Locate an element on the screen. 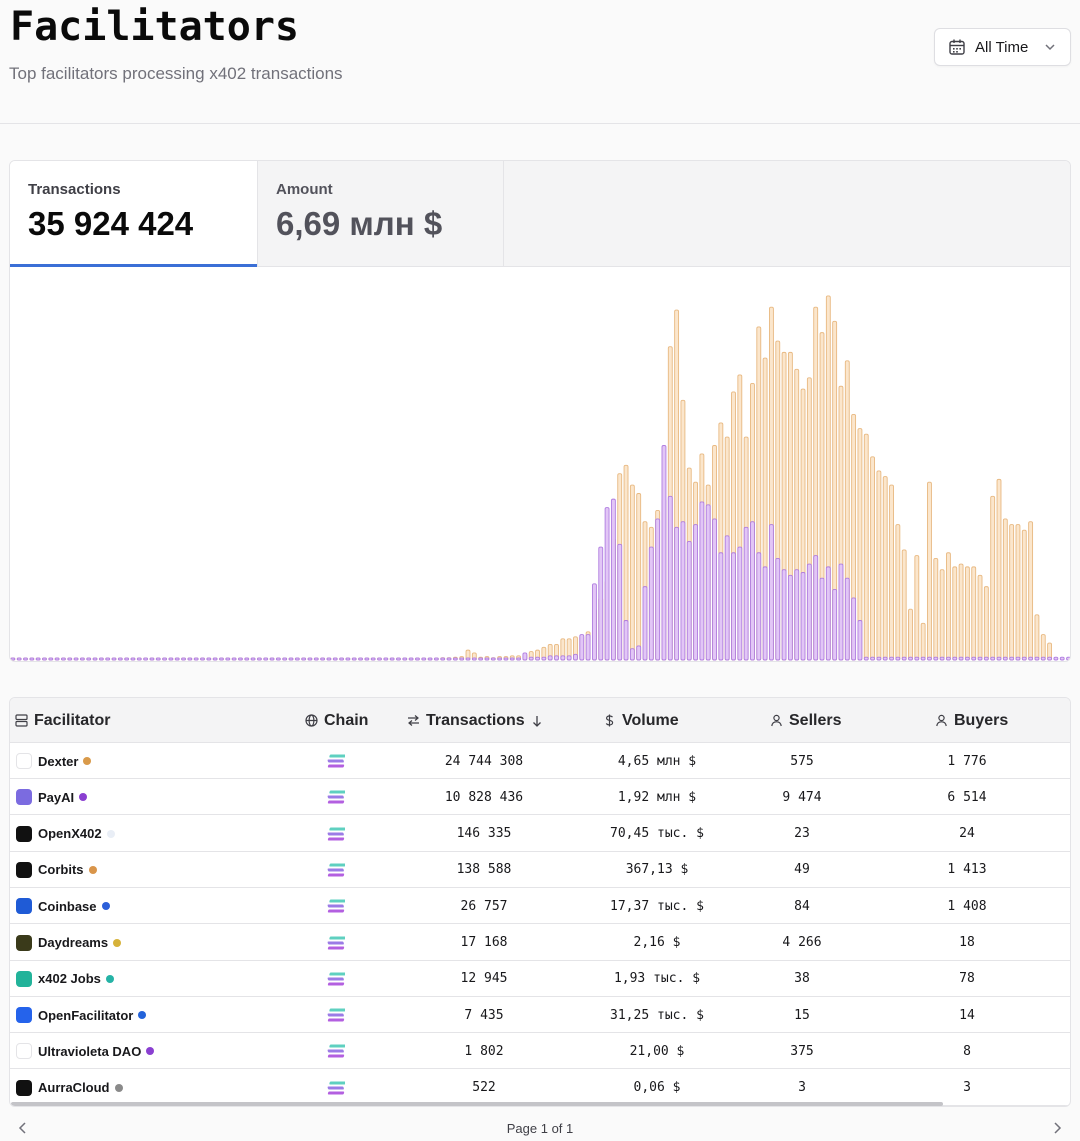 The height and width of the screenshot is (1141, 1080). sort-descending-icon is located at coordinates (536, 721).